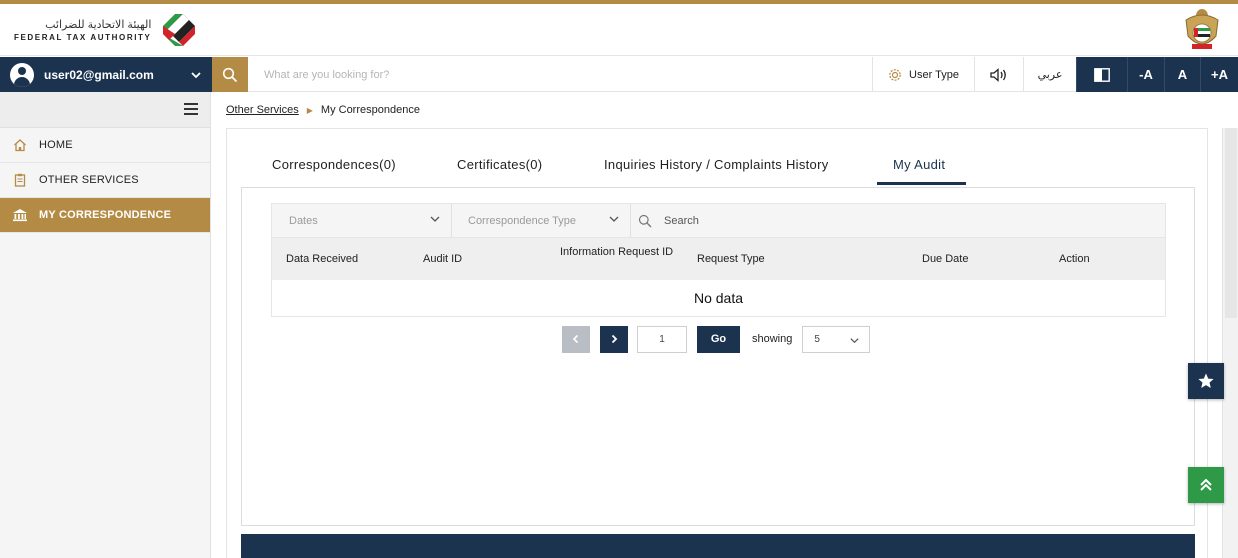 The width and height of the screenshot is (1238, 558). Describe the element at coordinates (105, 325) in the screenshot. I see `sidebar: HOME OTHER SERVICES MY CORRESPONDENCE` at that location.